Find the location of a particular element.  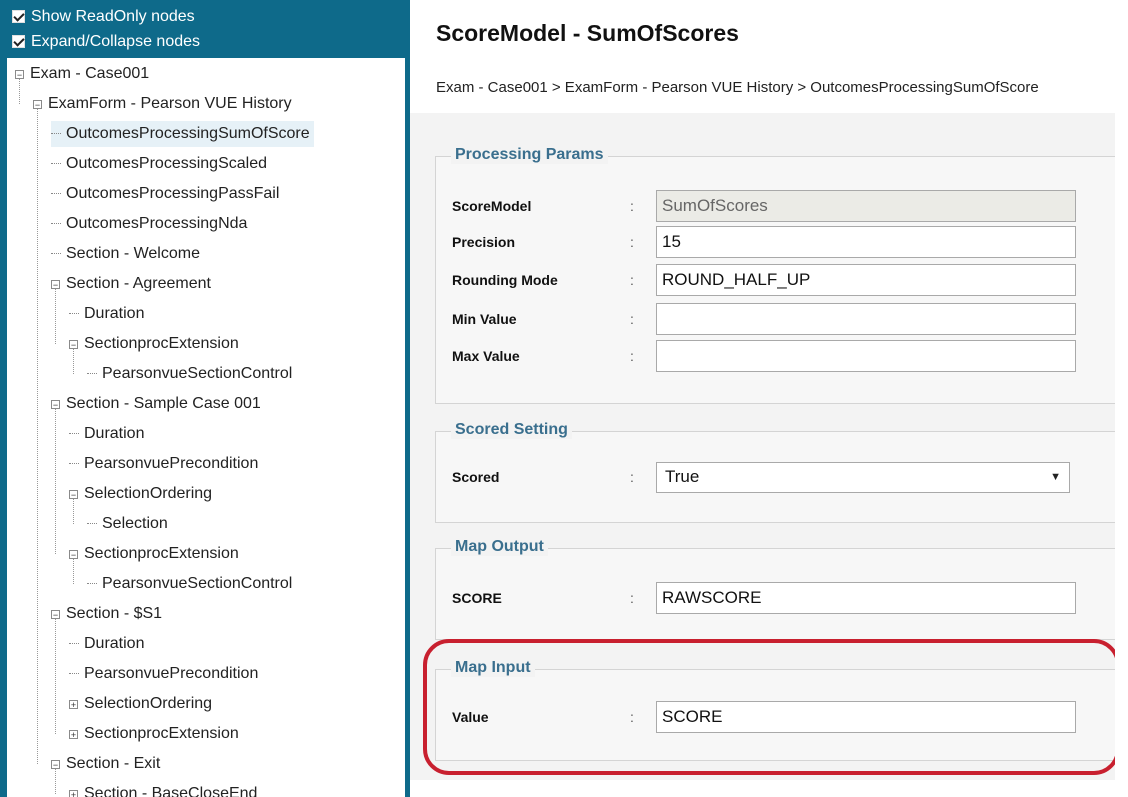

expand-collapse-option: Expand/Collapse nodes is located at coordinates (211, 41).